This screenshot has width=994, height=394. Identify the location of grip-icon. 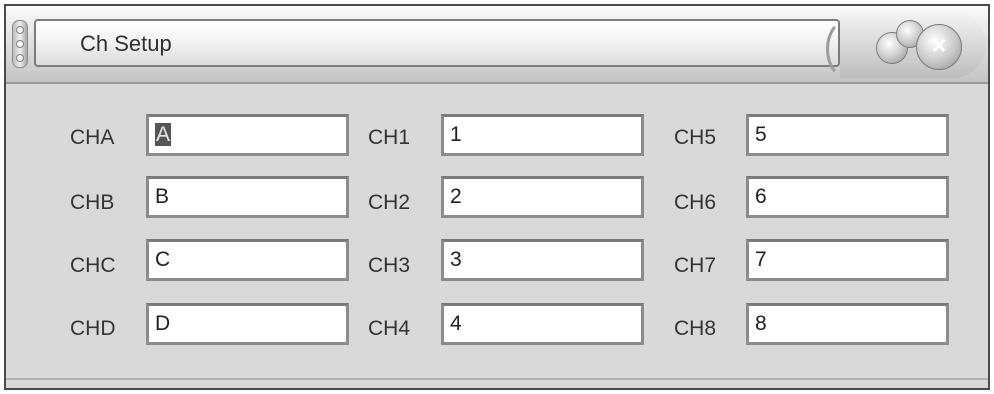
(20, 44).